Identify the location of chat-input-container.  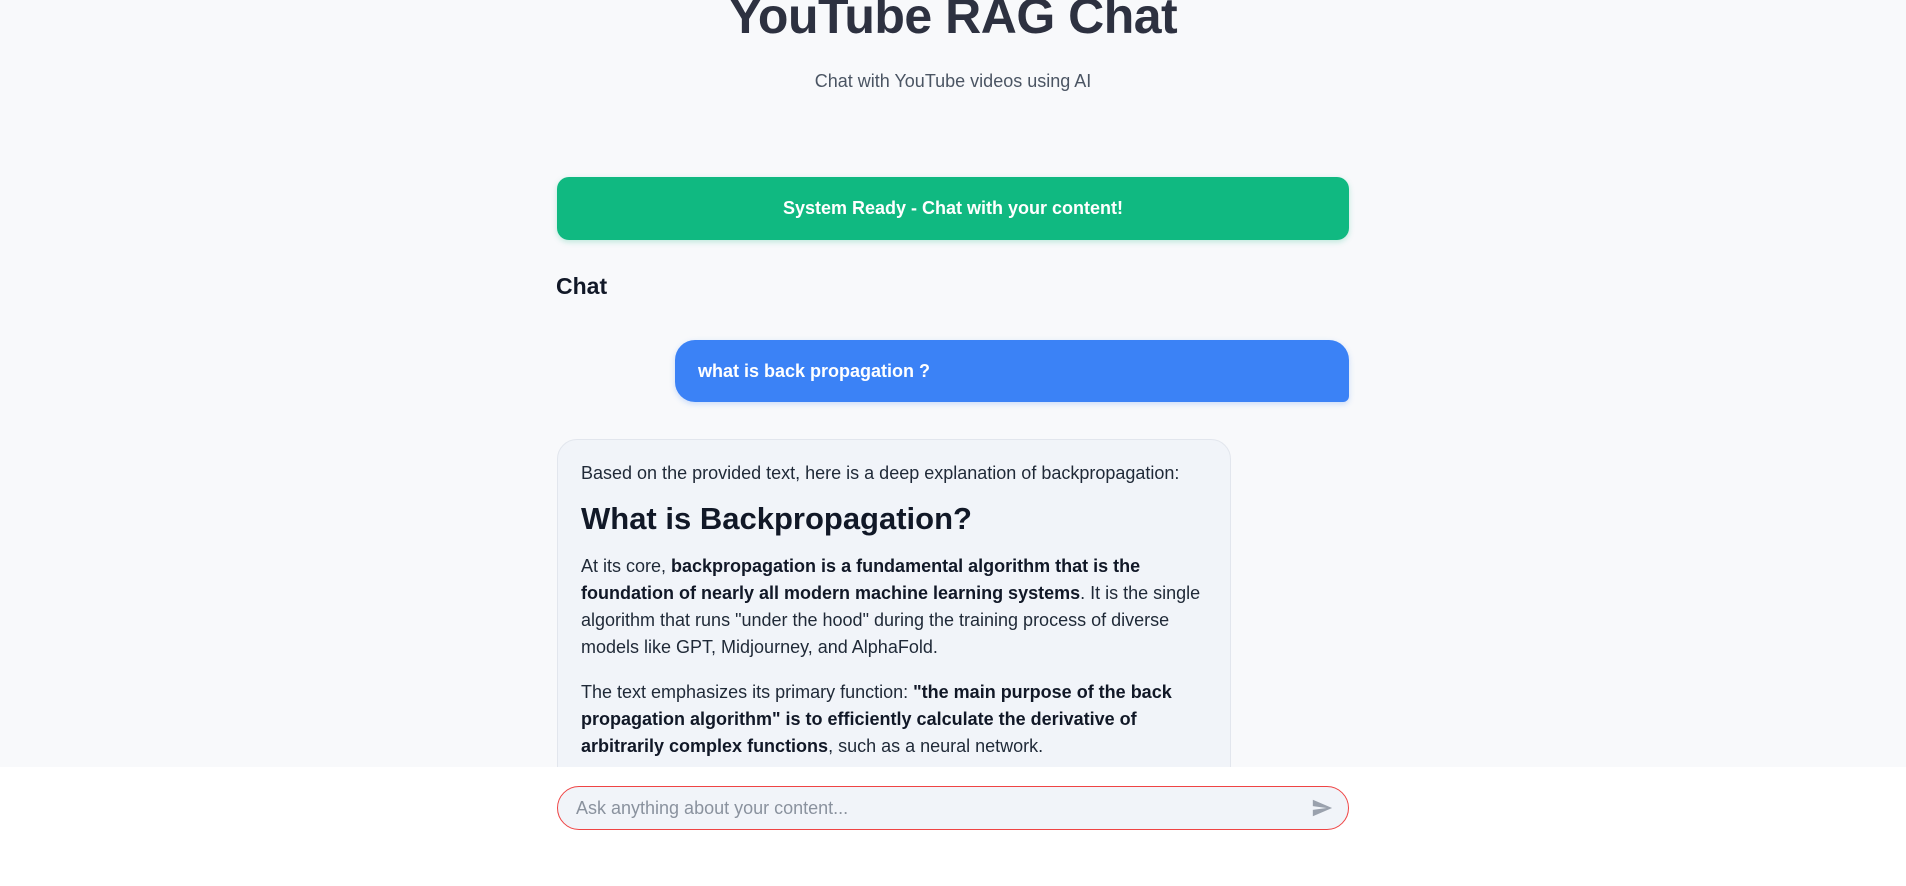
(953, 808).